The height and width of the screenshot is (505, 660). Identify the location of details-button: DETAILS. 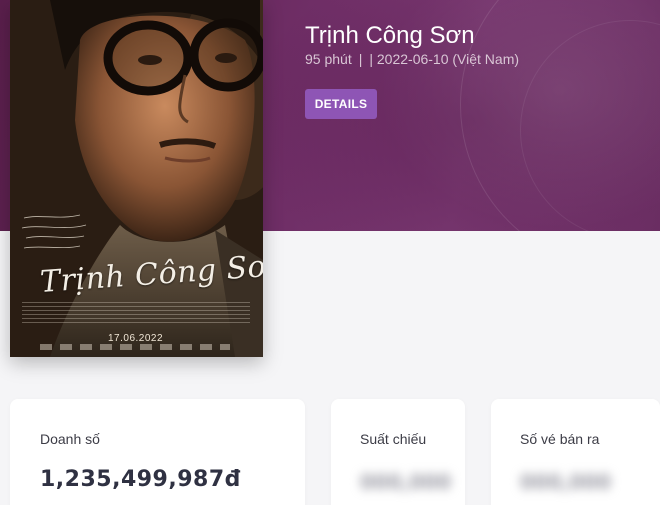
(341, 104).